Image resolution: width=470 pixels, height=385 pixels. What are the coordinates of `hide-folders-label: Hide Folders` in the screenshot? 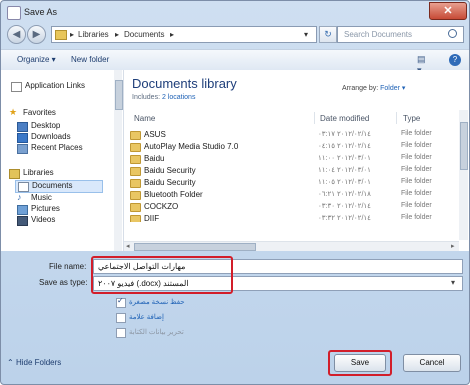 It's located at (38, 362).